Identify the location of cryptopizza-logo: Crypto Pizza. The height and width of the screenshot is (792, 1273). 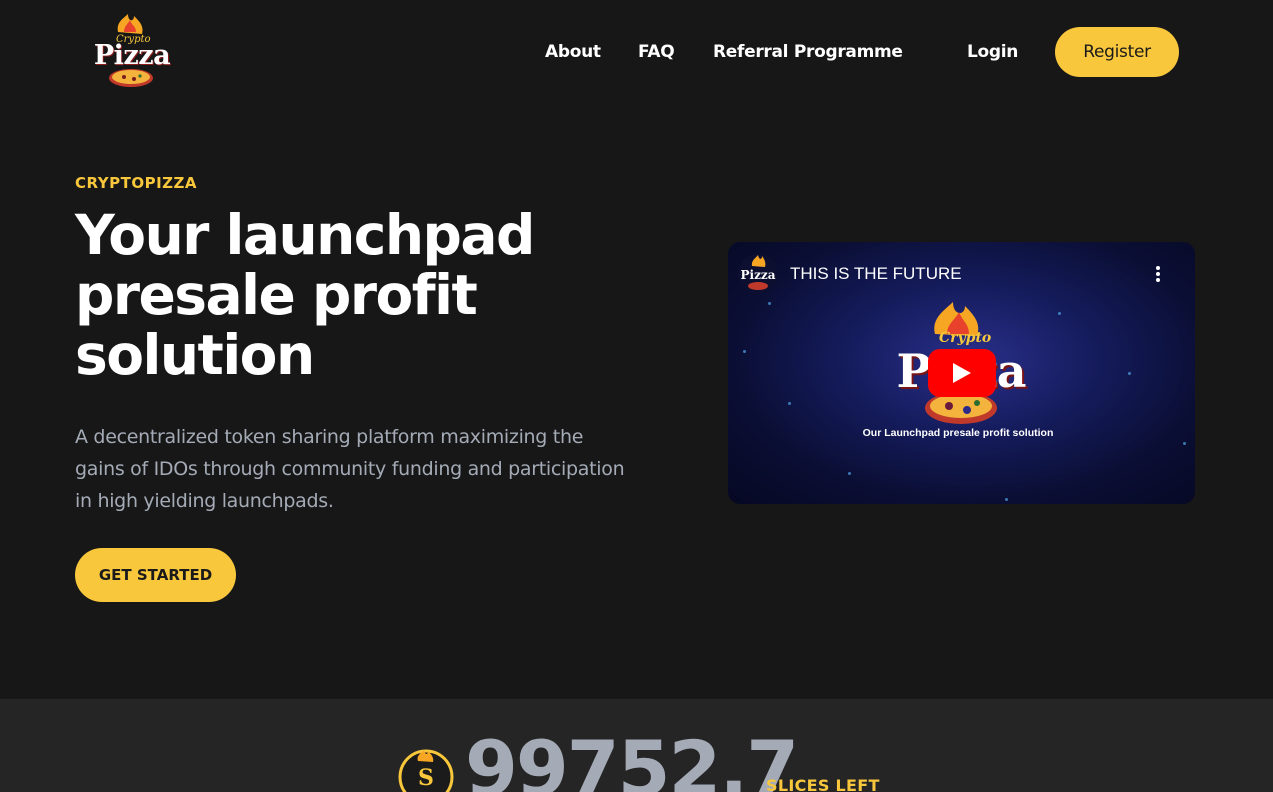
(131, 51).